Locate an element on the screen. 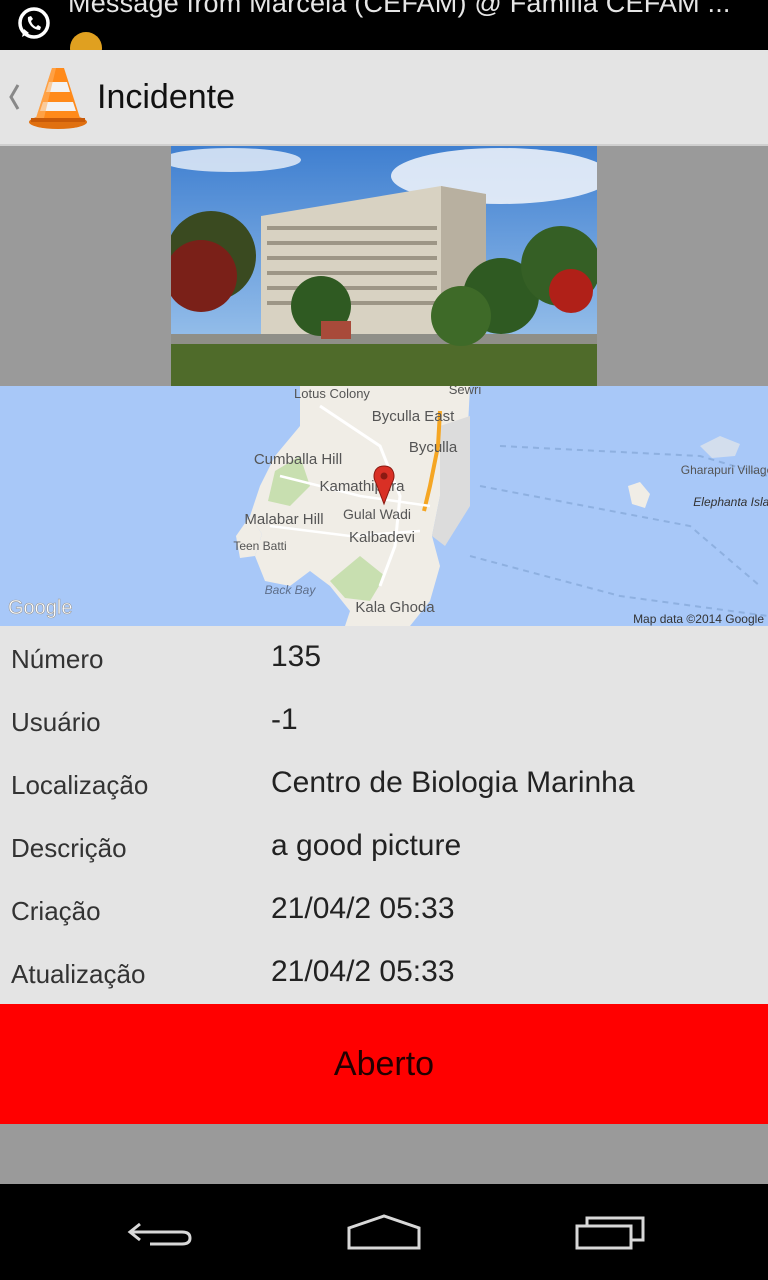 Image resolution: width=768 pixels, height=1280 pixels. status-label: Aberto is located at coordinates (384, 1063).